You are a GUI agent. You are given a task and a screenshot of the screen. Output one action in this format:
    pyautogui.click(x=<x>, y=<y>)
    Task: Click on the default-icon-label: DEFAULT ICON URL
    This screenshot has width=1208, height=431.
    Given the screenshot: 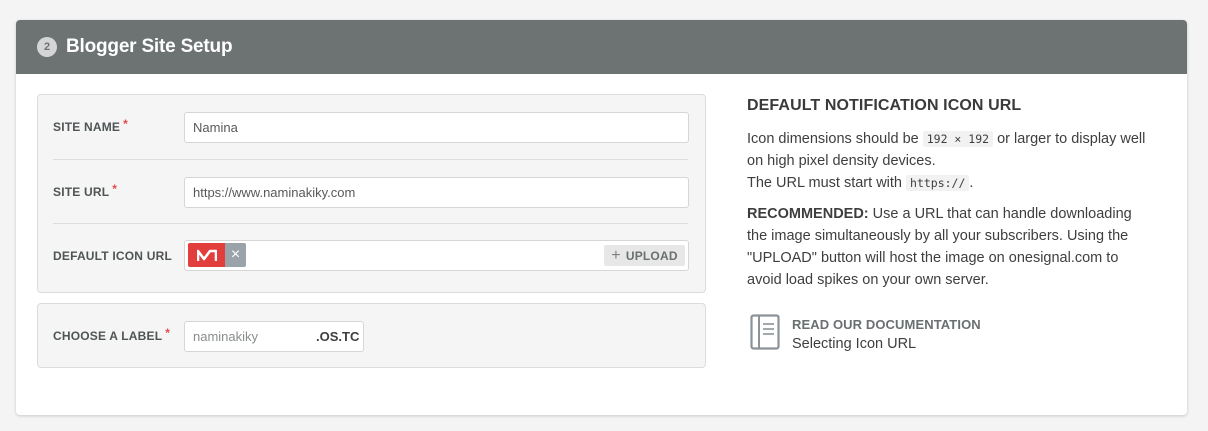 What is the action you would take?
    pyautogui.click(x=112, y=256)
    